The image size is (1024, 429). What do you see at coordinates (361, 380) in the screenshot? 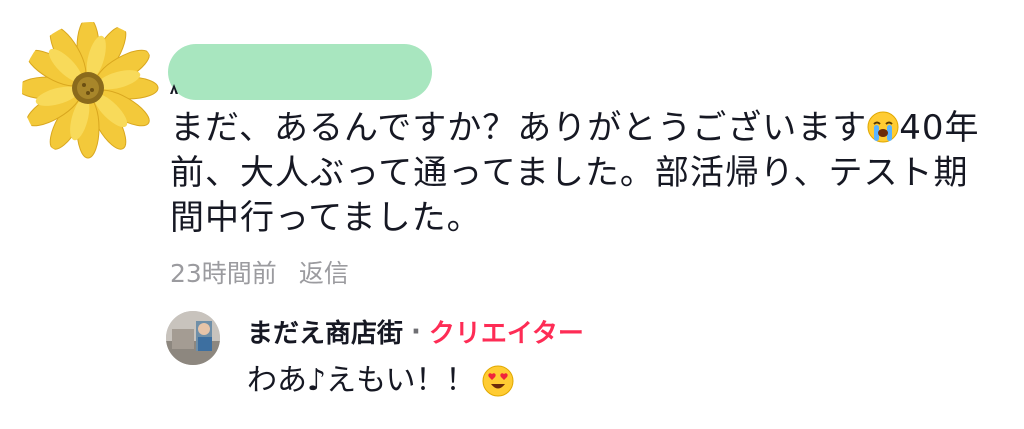
I see `reply-text-body: わあ♪えもい！！` at bounding box center [361, 380].